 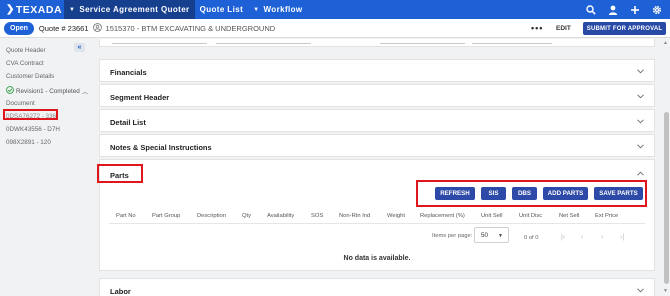 I want to click on section-detail-list: Detail List, so click(x=377, y=120).